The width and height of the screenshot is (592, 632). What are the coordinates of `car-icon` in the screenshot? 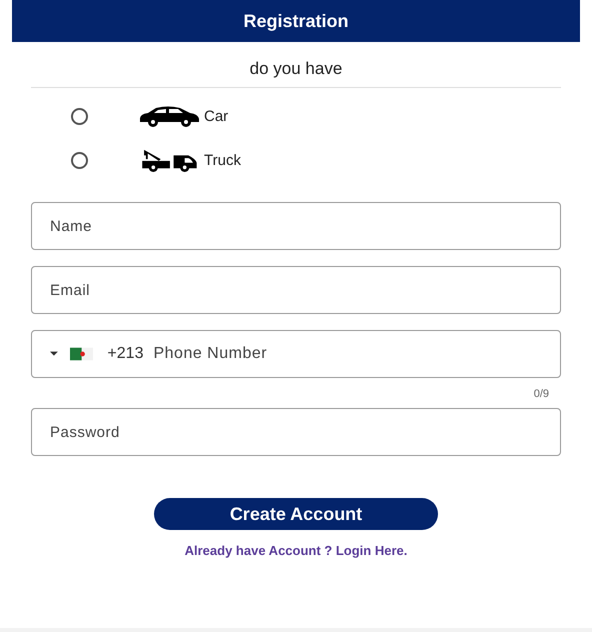 It's located at (169, 116).